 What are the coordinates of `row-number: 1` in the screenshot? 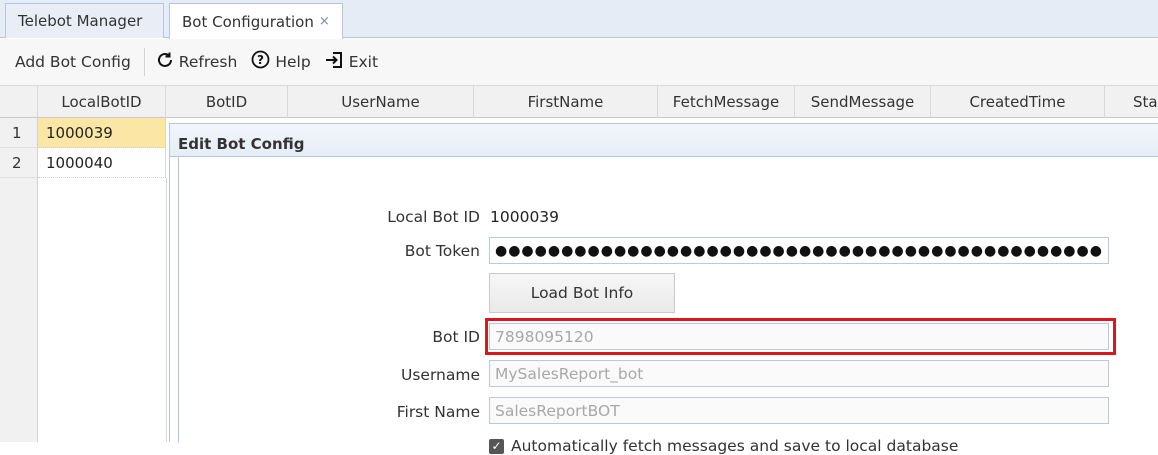 It's located at (19, 133).